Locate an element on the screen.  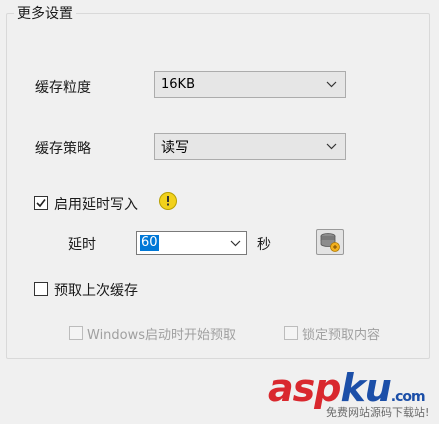
delayed-write-label: 启用延时写入 is located at coordinates (96, 204).